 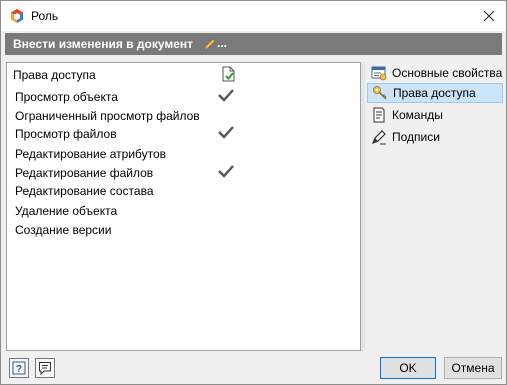 What do you see at coordinates (379, 115) in the screenshot?
I see `commands-icon` at bounding box center [379, 115].